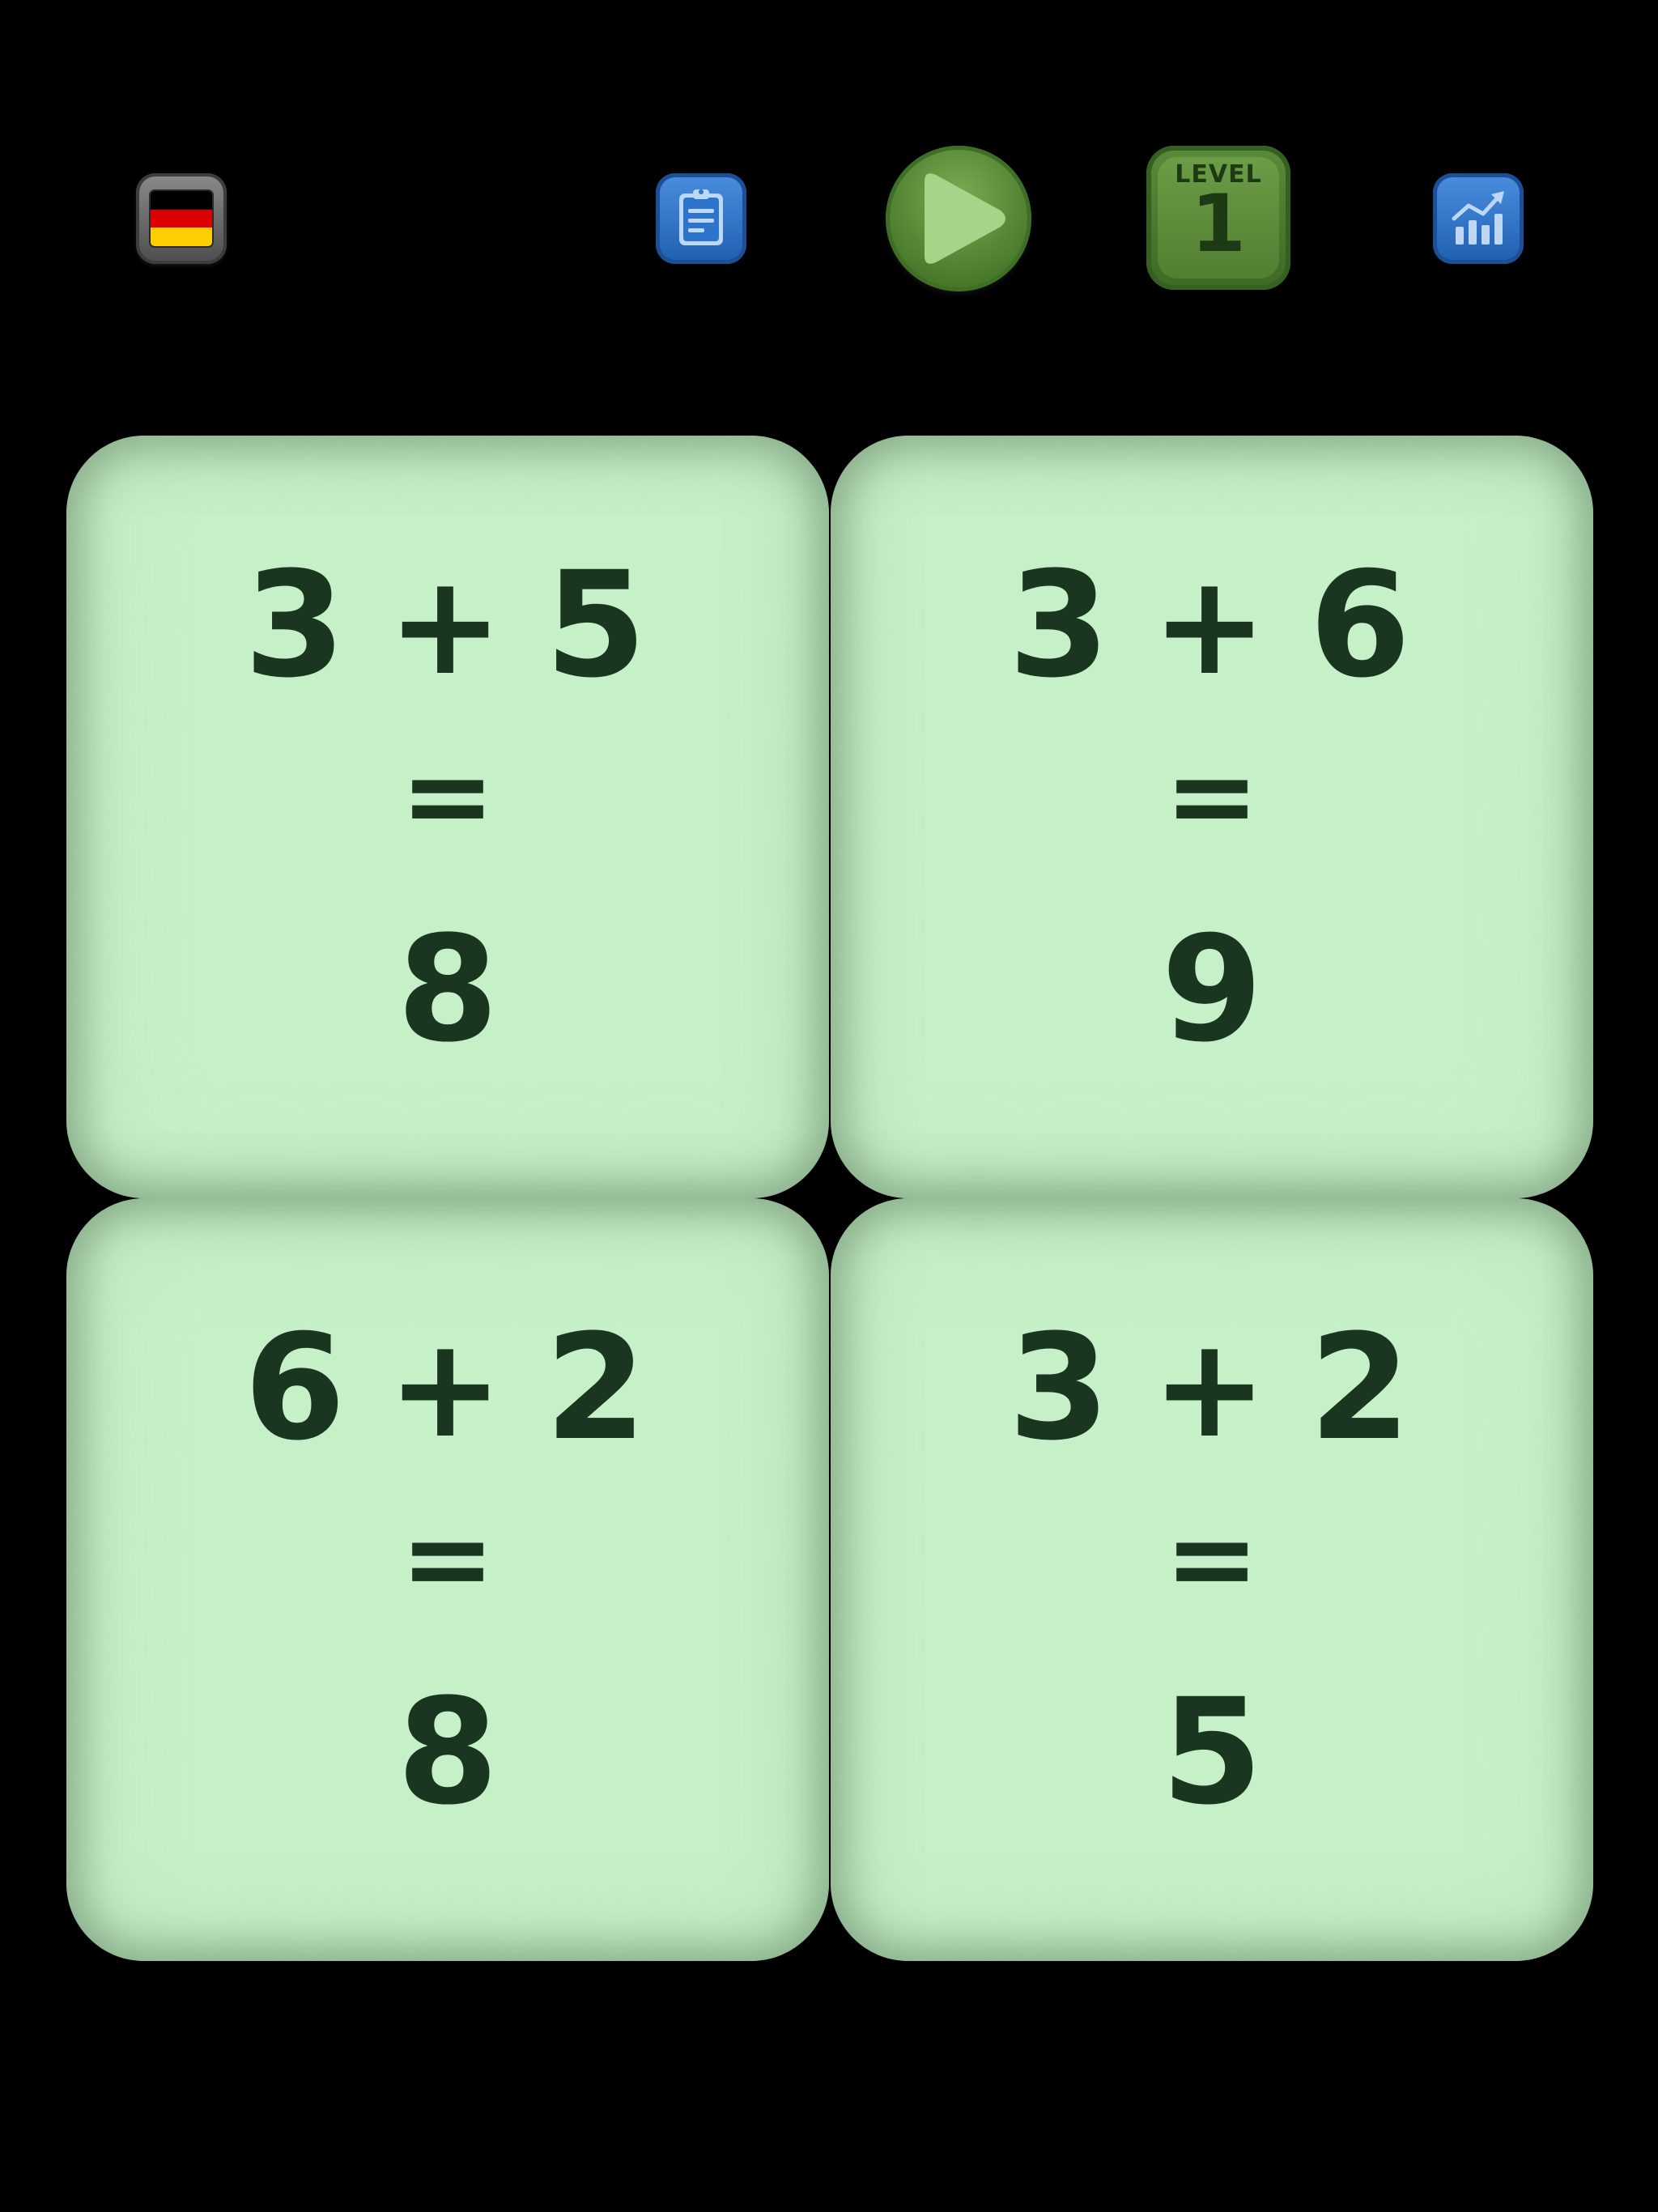 The width and height of the screenshot is (1658, 2212). Describe the element at coordinates (297, 1389) in the screenshot. I see `left-operand: 6` at that location.